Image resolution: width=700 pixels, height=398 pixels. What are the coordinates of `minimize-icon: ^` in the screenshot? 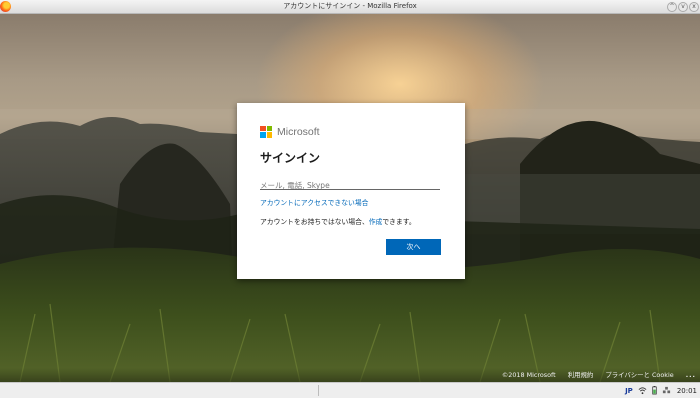 It's located at (672, 7).